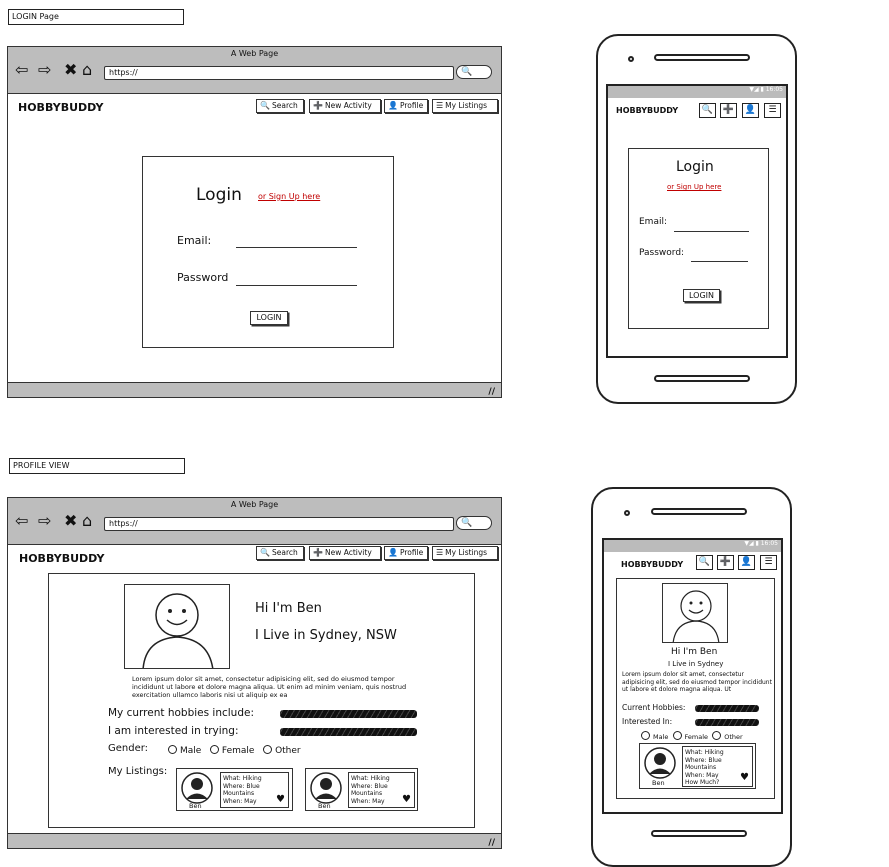 Image resolution: width=889 pixels, height=867 pixels. Describe the element at coordinates (465, 553) in the screenshot. I see `profile-nav-my-listings-button: ☰ My Listings` at that location.